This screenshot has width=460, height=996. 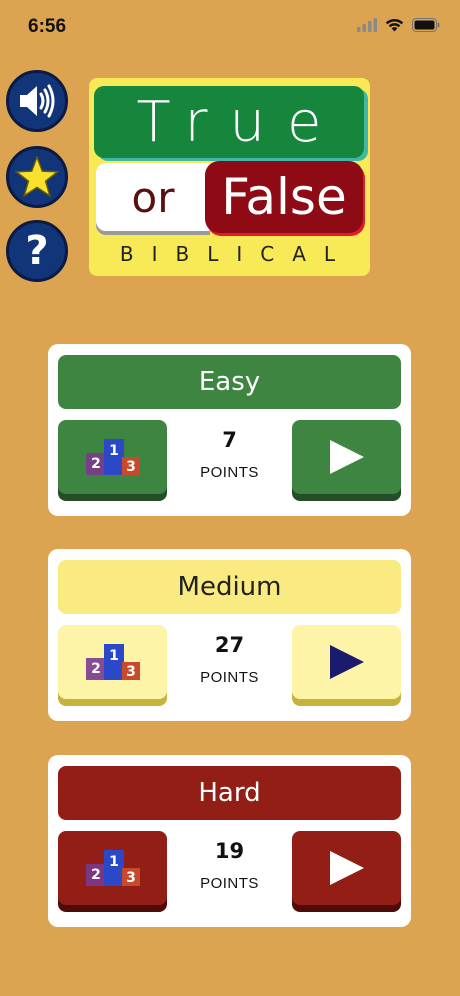 I want to click on level-title-hard: Hard, so click(x=229, y=793).